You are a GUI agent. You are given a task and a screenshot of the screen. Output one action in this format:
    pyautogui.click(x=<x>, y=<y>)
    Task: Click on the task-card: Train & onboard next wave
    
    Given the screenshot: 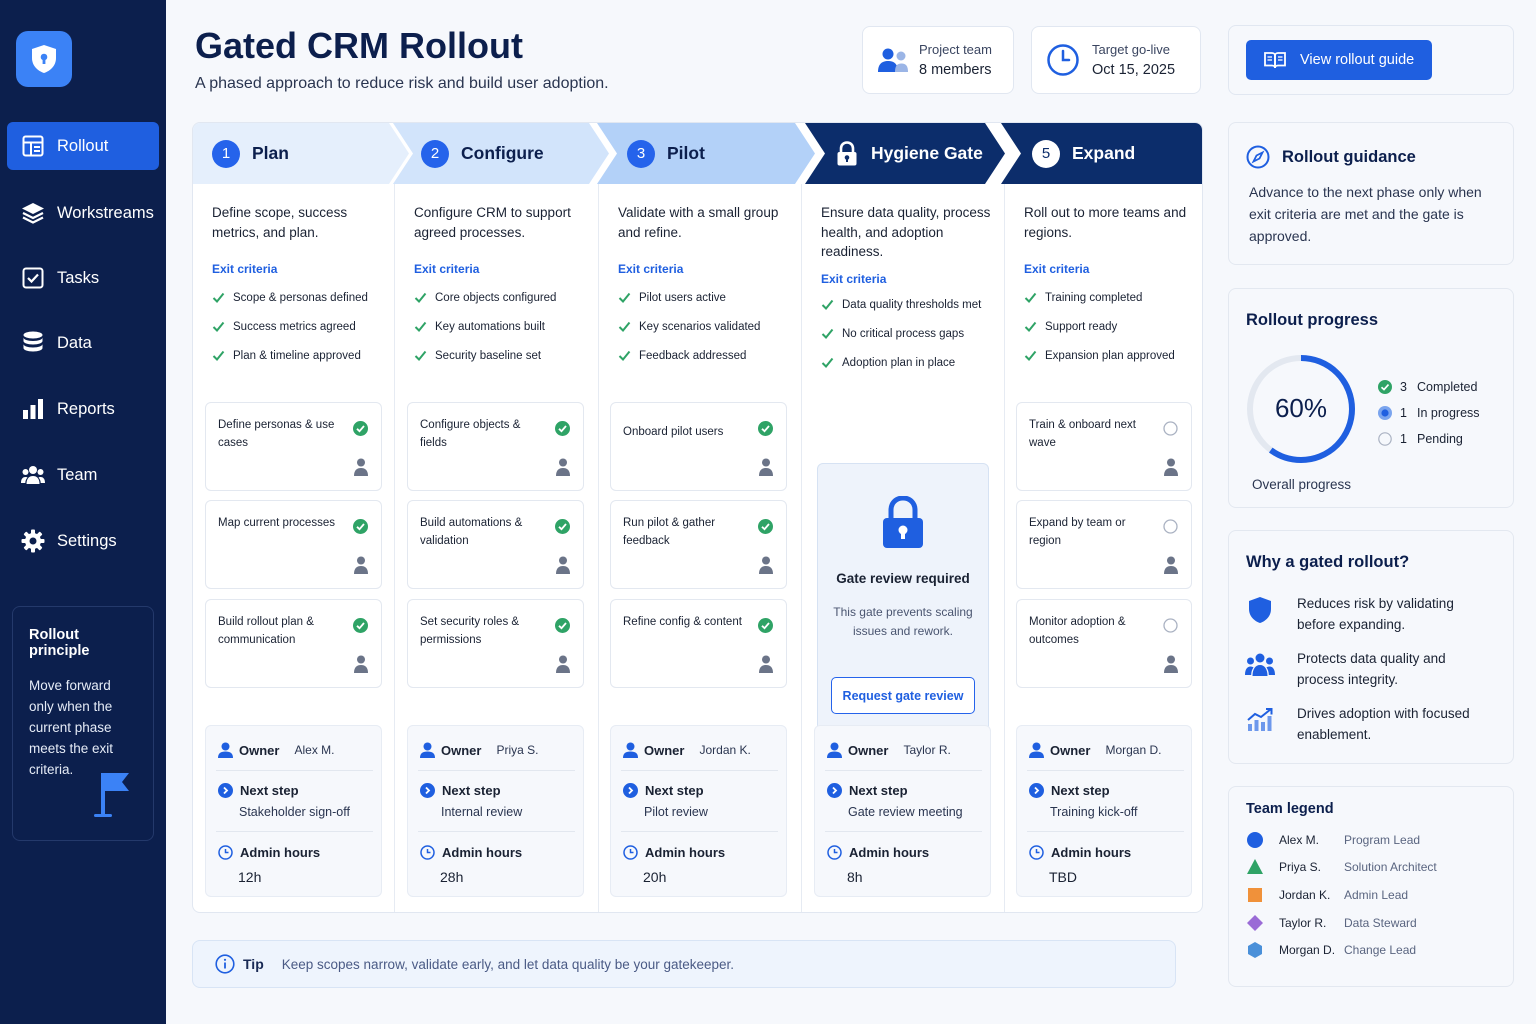 What is the action you would take?
    pyautogui.click(x=1104, y=446)
    